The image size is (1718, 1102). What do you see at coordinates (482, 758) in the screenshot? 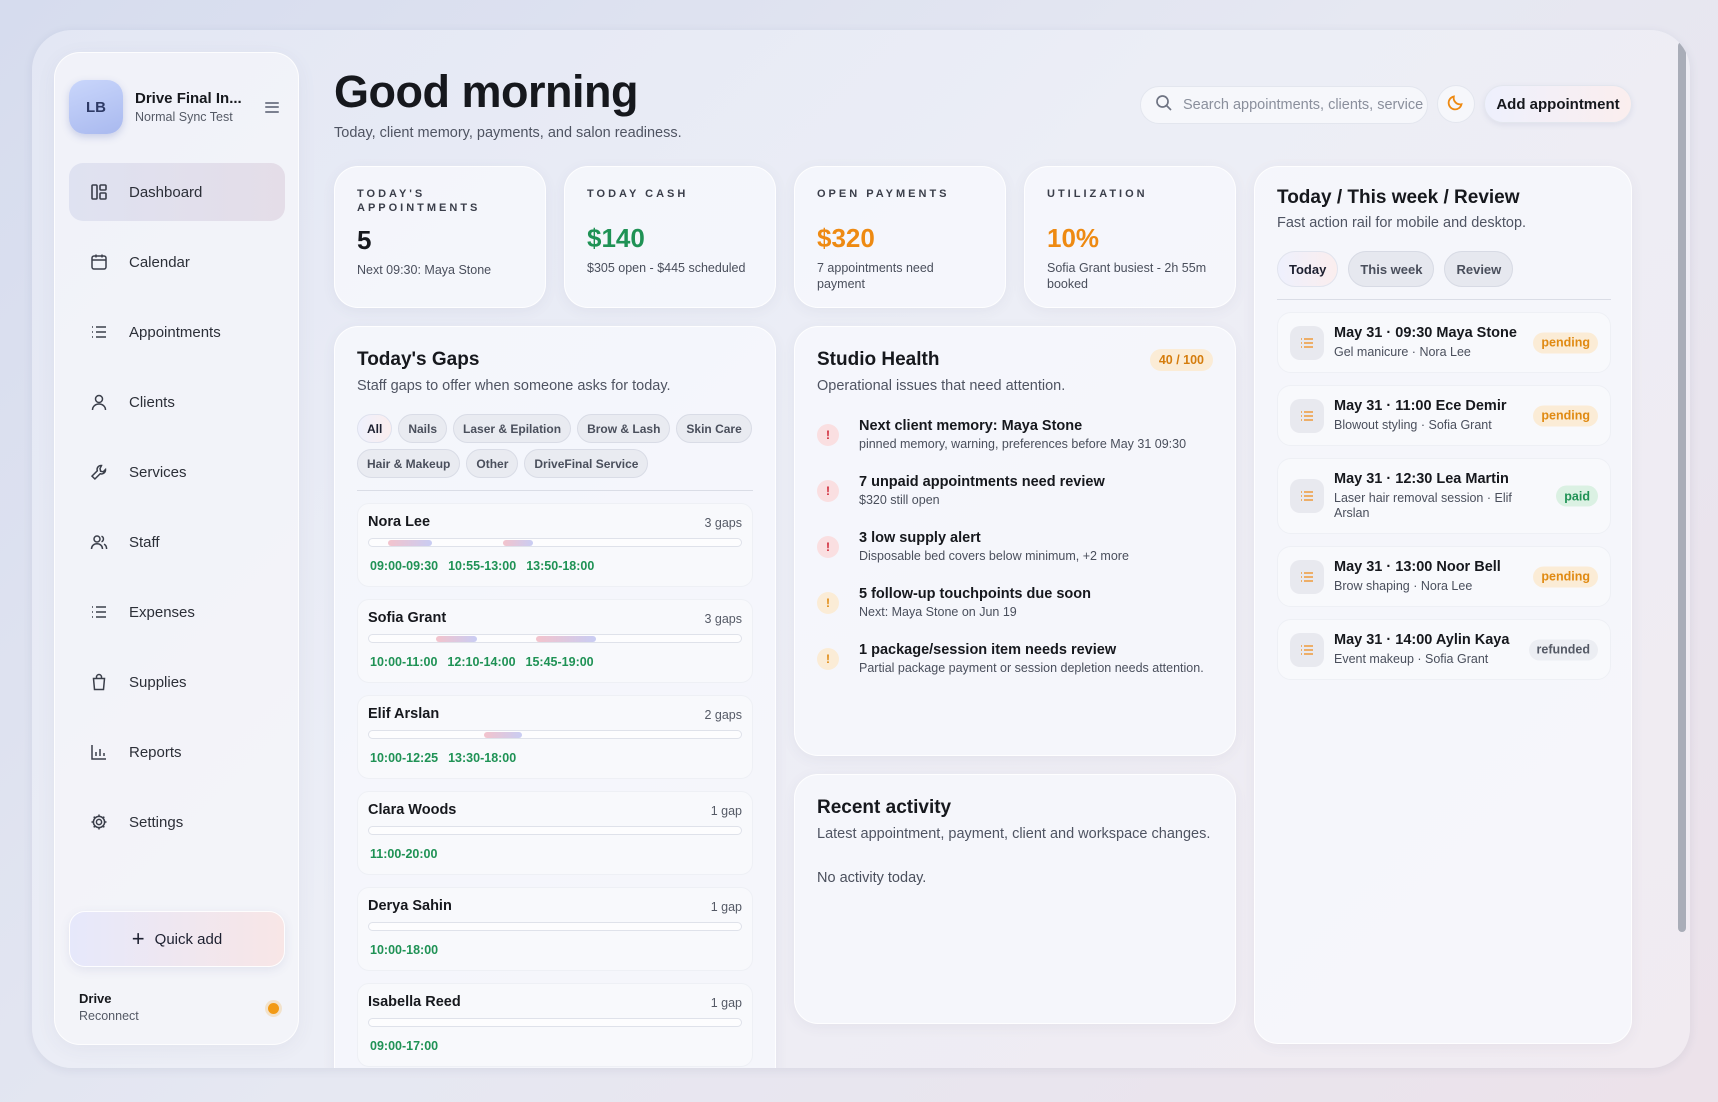
I see `gap-time-slot: 13:30-18:00` at bounding box center [482, 758].